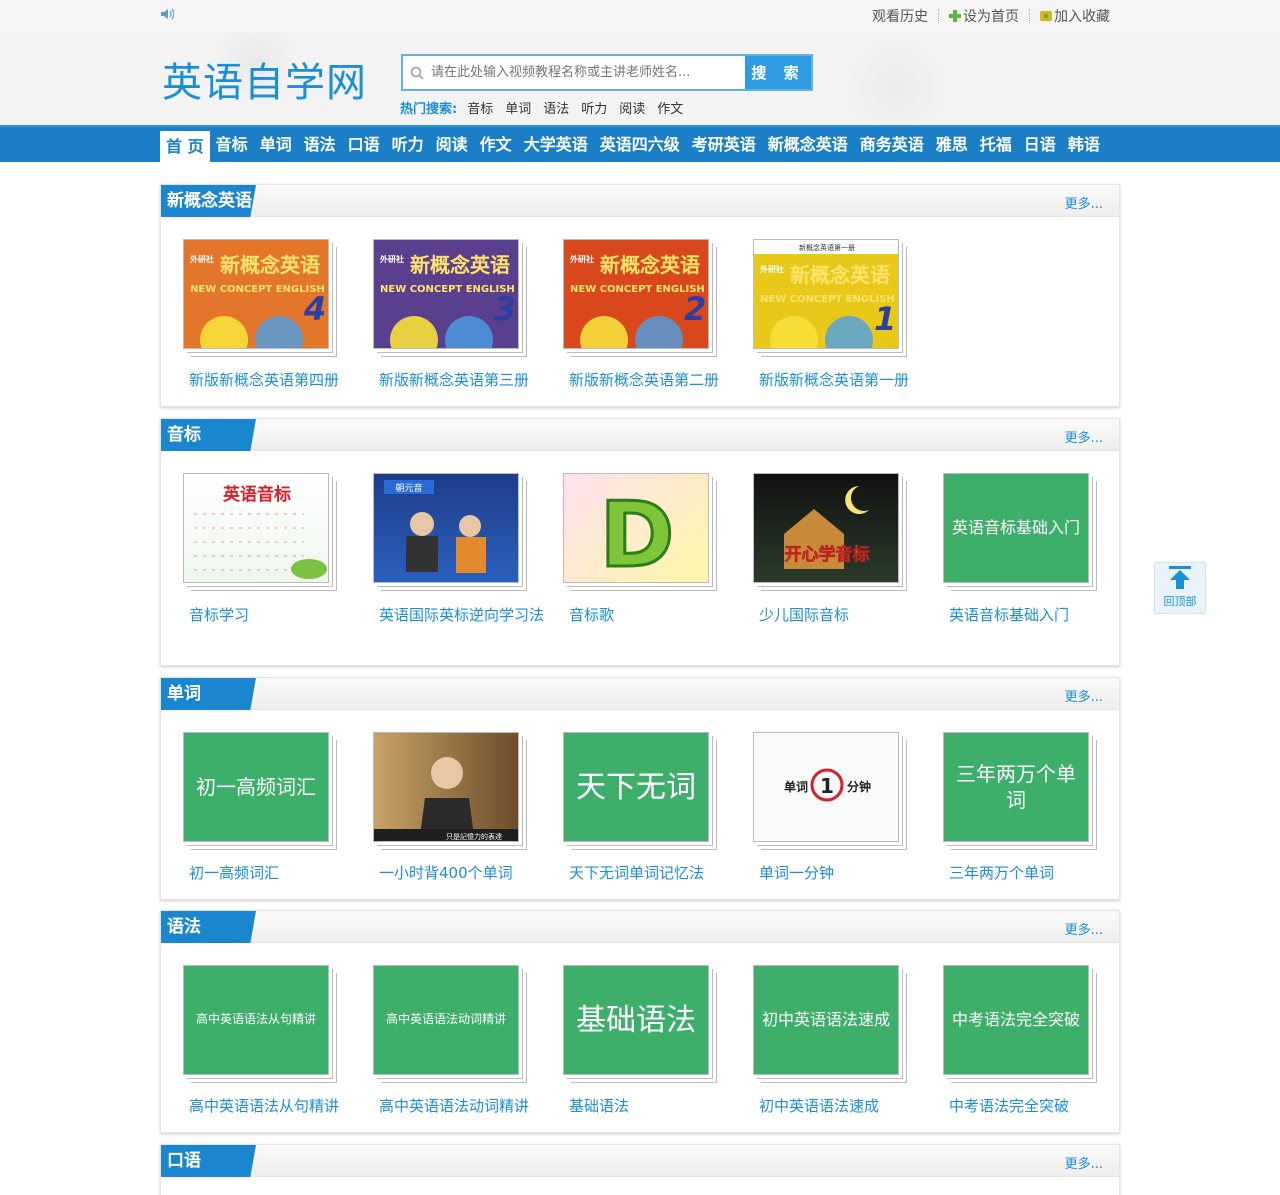 The width and height of the screenshot is (1280, 1195). I want to click on nav-item: 听力, so click(408, 144).